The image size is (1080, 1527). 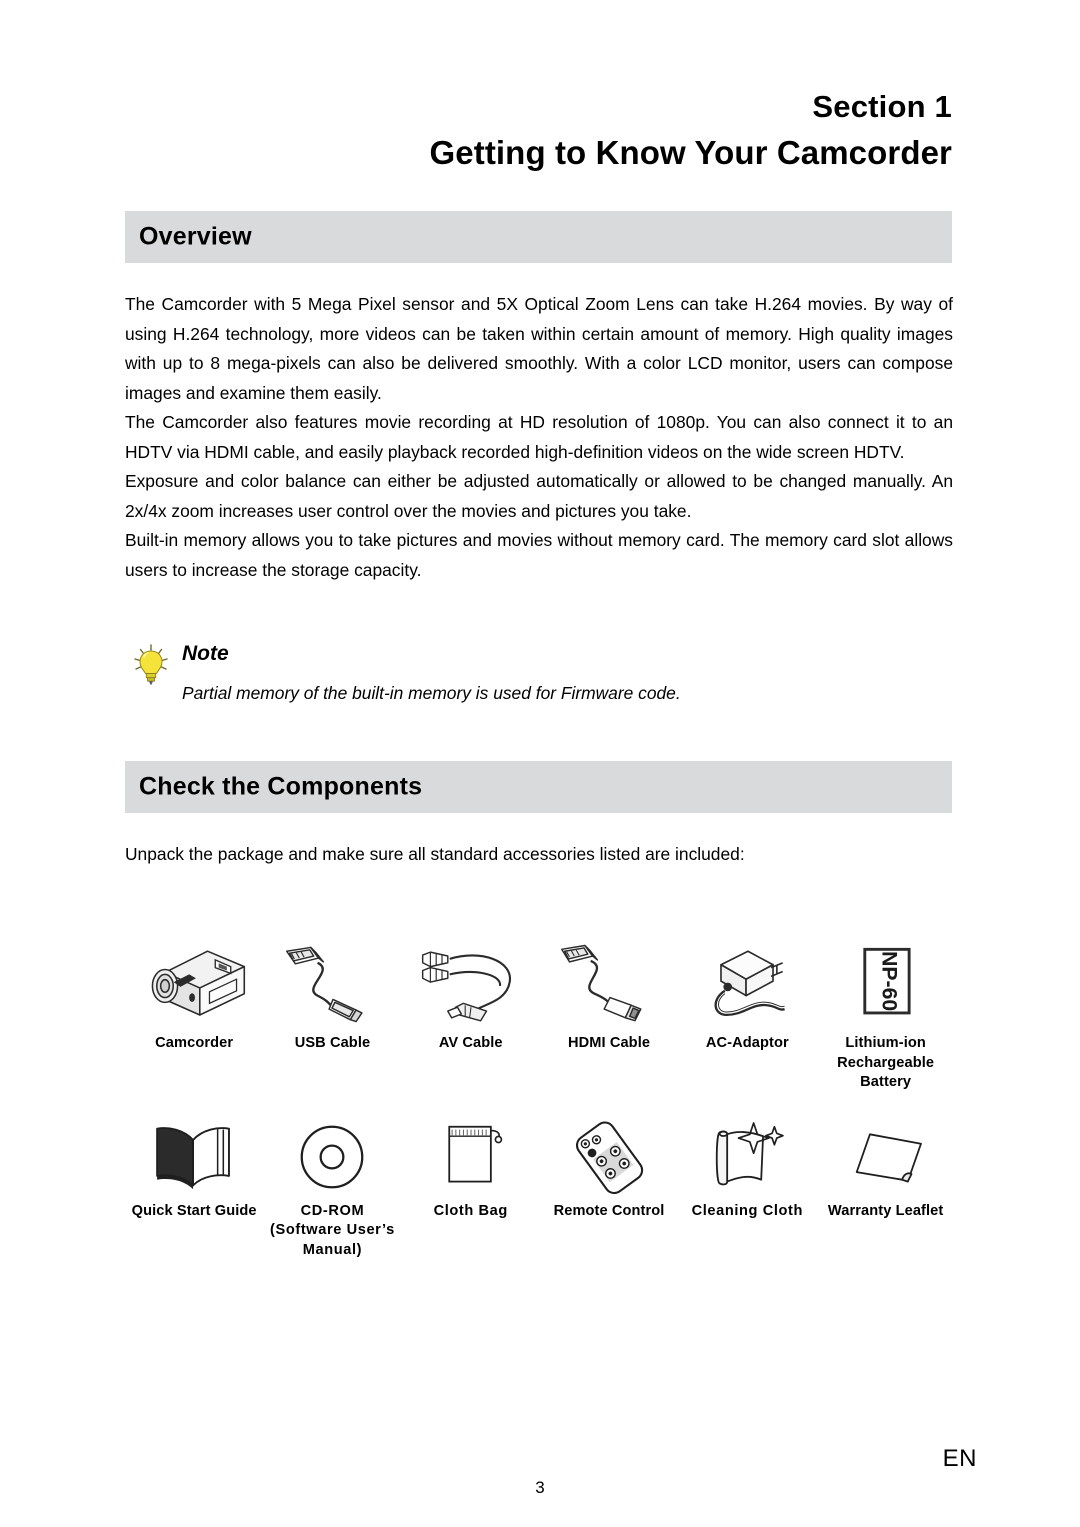 I want to click on footer-language: EN, so click(x=959, y=1458).